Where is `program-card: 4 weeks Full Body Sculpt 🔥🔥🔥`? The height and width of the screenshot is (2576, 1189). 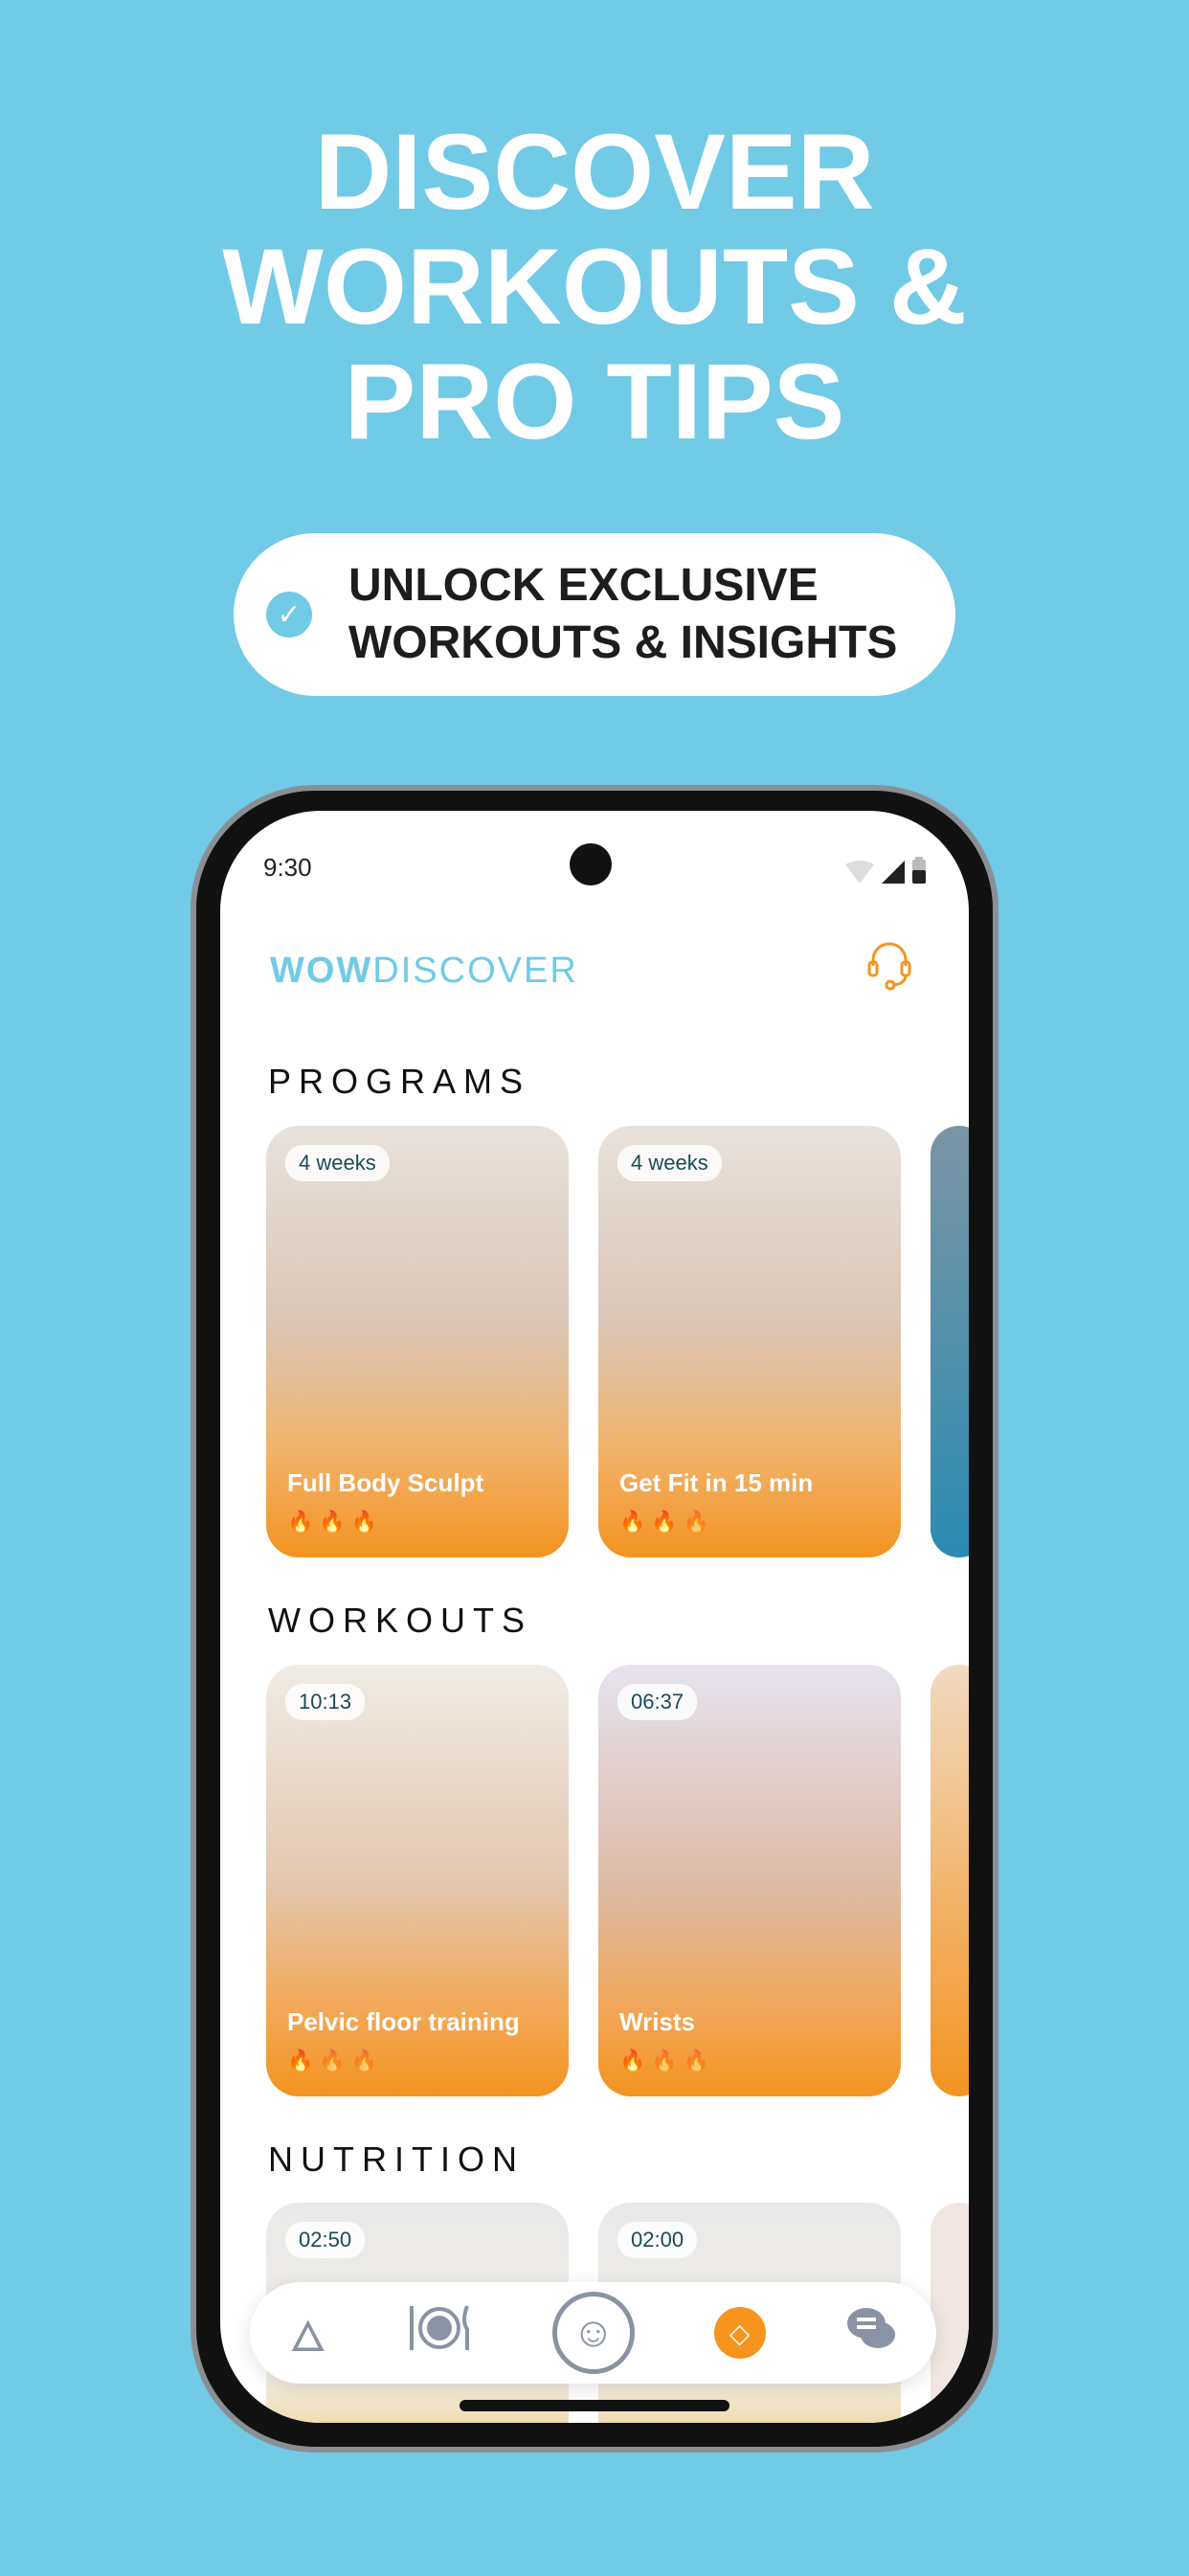 program-card: 4 weeks Full Body Sculpt 🔥🔥🔥 is located at coordinates (417, 1341).